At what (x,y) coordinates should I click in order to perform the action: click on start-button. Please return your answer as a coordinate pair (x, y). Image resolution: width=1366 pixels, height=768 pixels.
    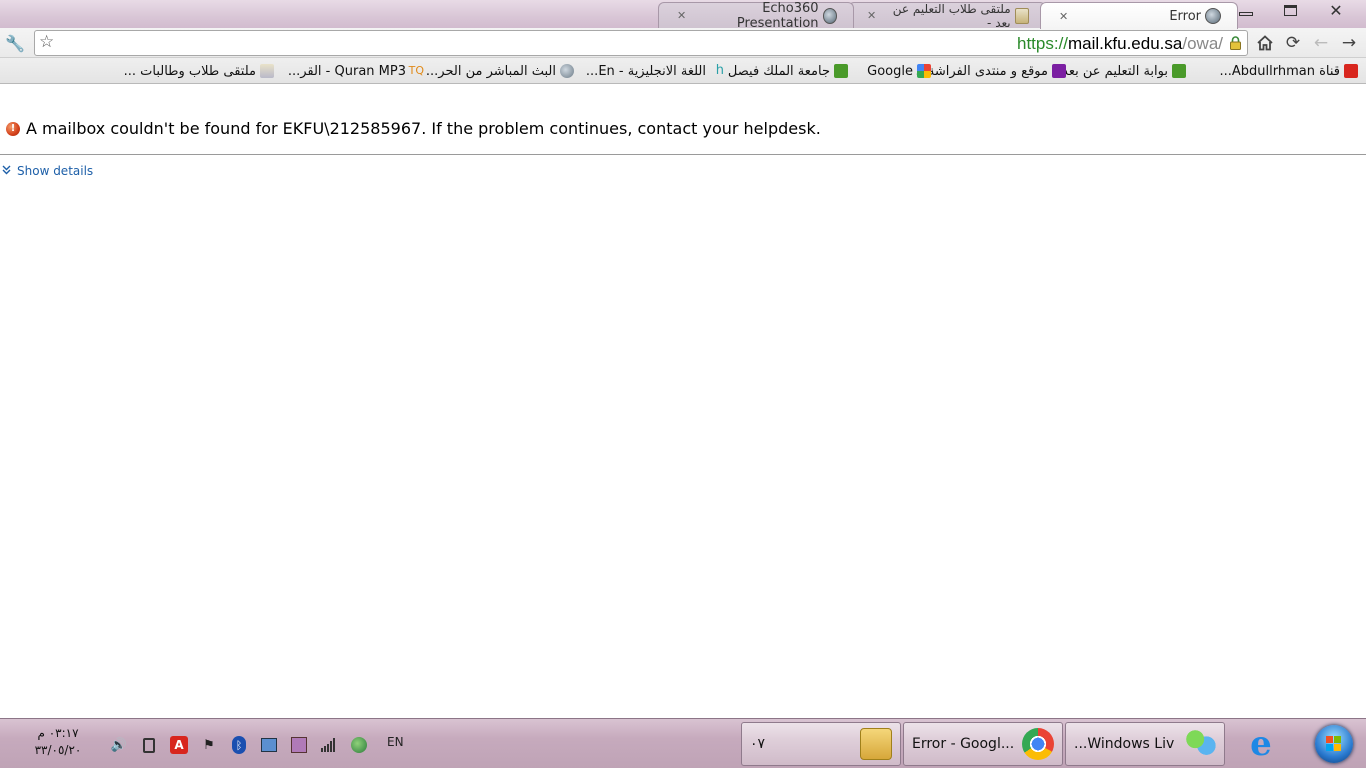
    Looking at the image, I should click on (1334, 744).